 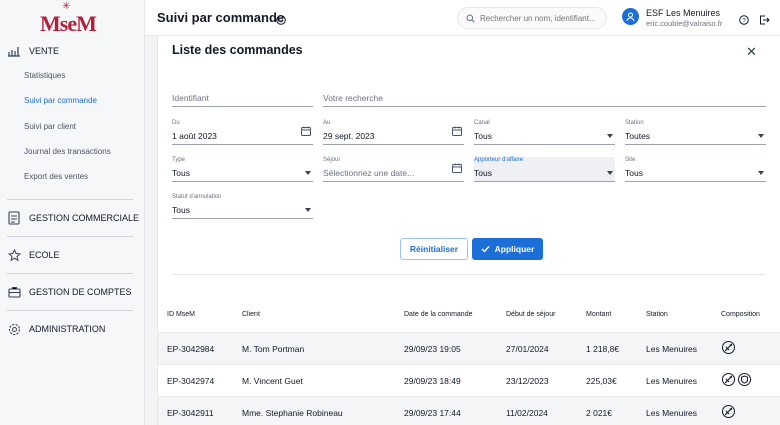 I want to click on sidebar-item-export: Export des ventes, so click(x=56, y=176).